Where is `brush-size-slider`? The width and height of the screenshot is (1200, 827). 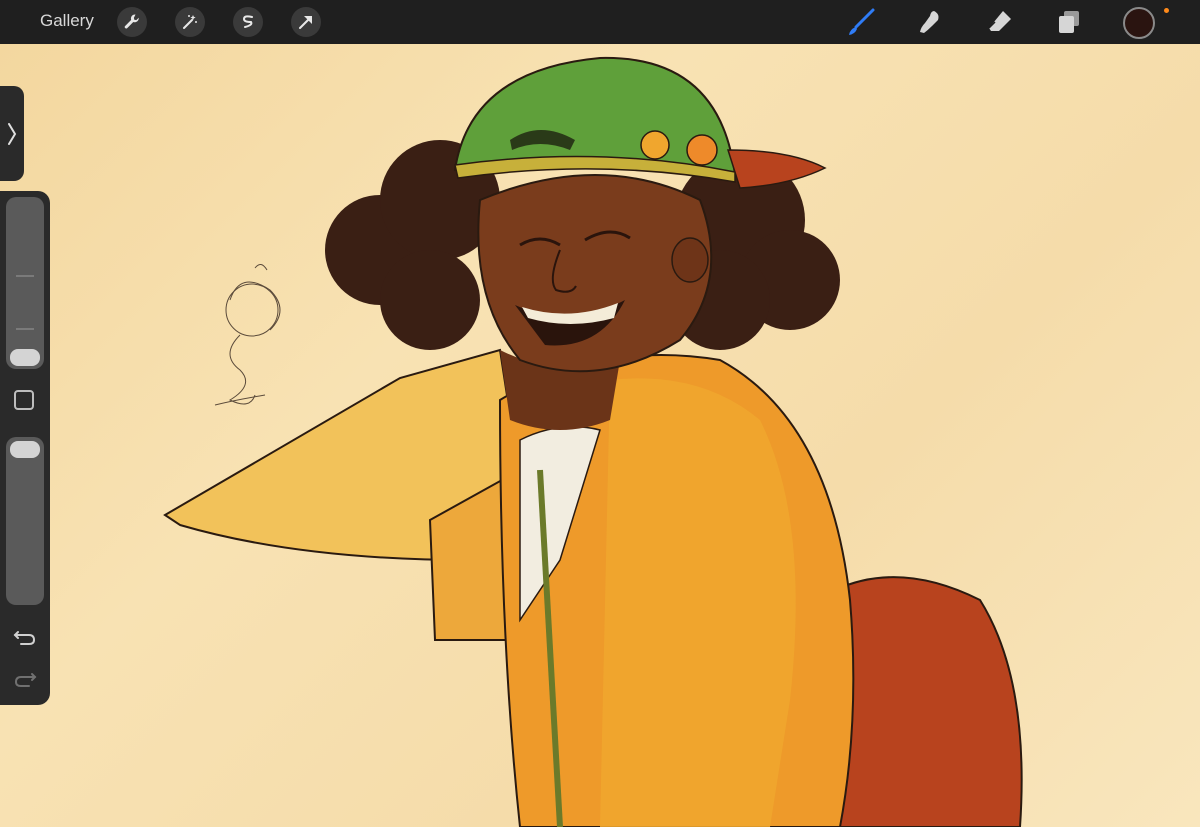 brush-size-slider is located at coordinates (25, 283).